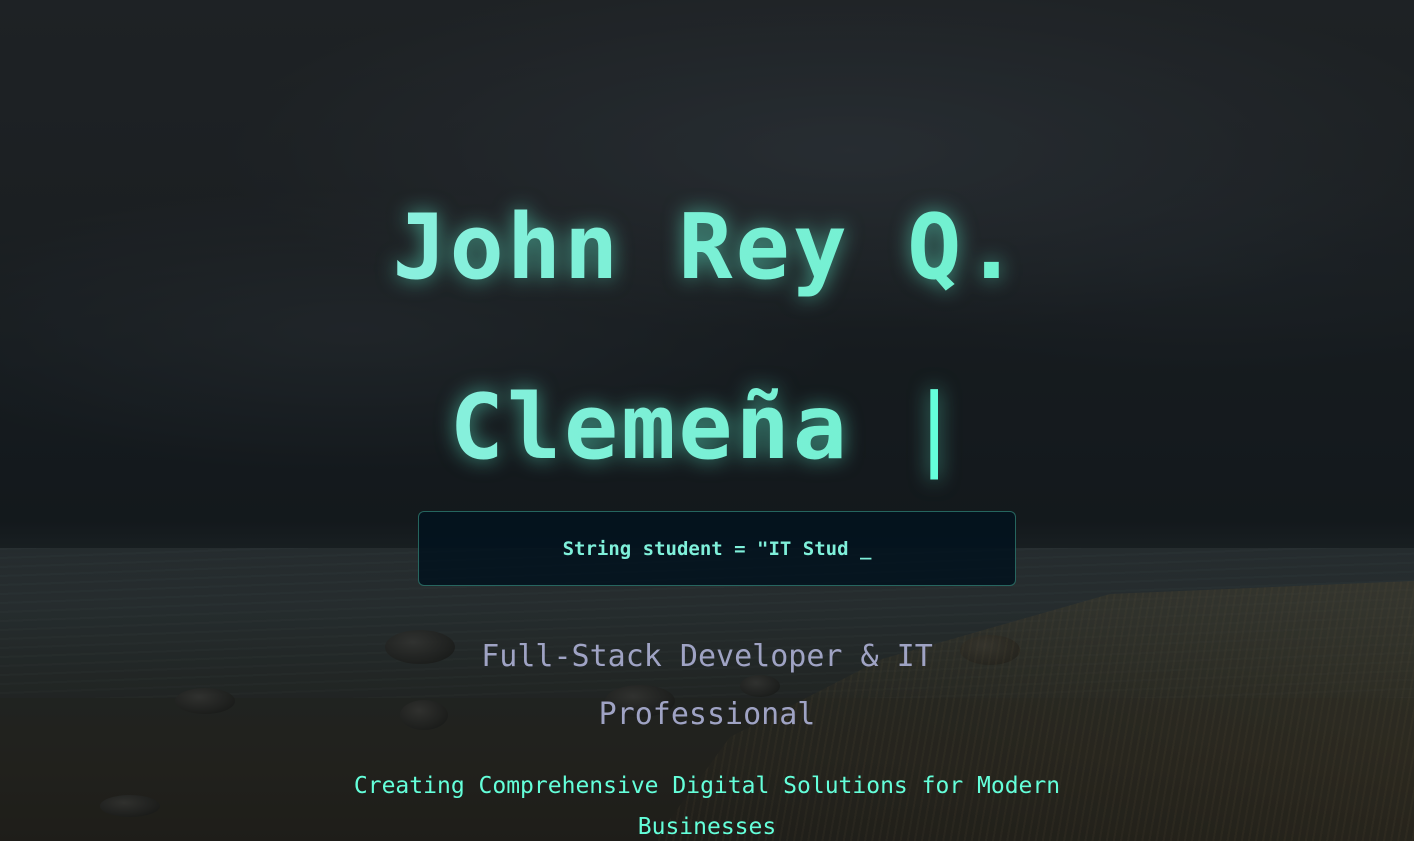 The height and width of the screenshot is (841, 1414). I want to click on code-snippet-box: String student = "IT Stud _, so click(717, 548).